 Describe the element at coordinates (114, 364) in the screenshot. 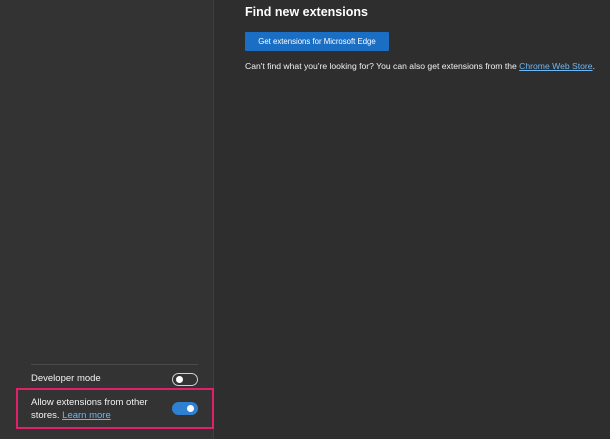

I see `sidebar-divider` at that location.